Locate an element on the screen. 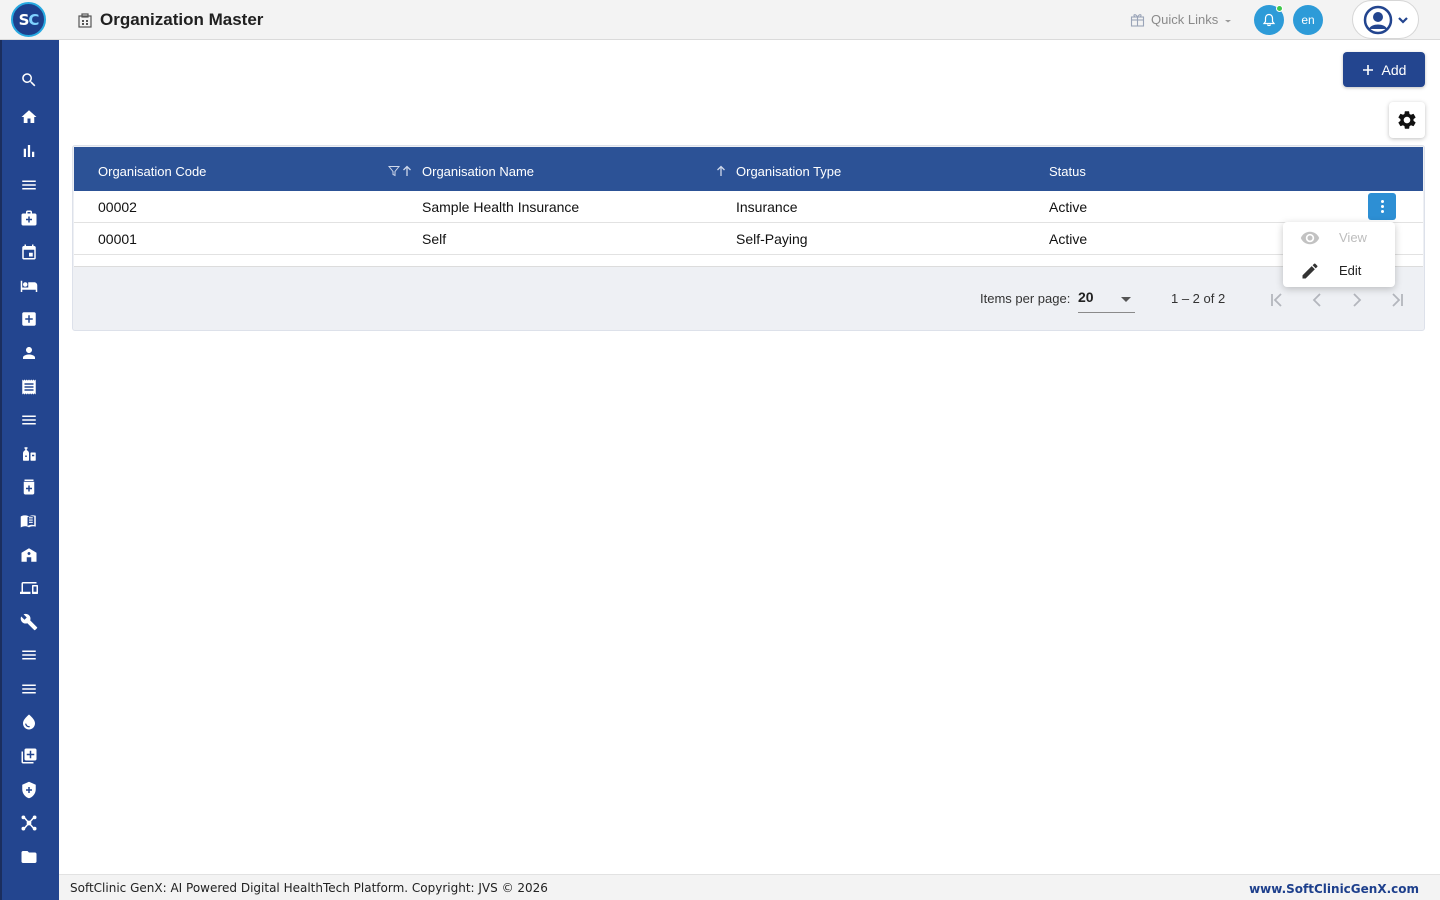 This screenshot has height=900, width=1440. page-title: Organization Master is located at coordinates (182, 19).